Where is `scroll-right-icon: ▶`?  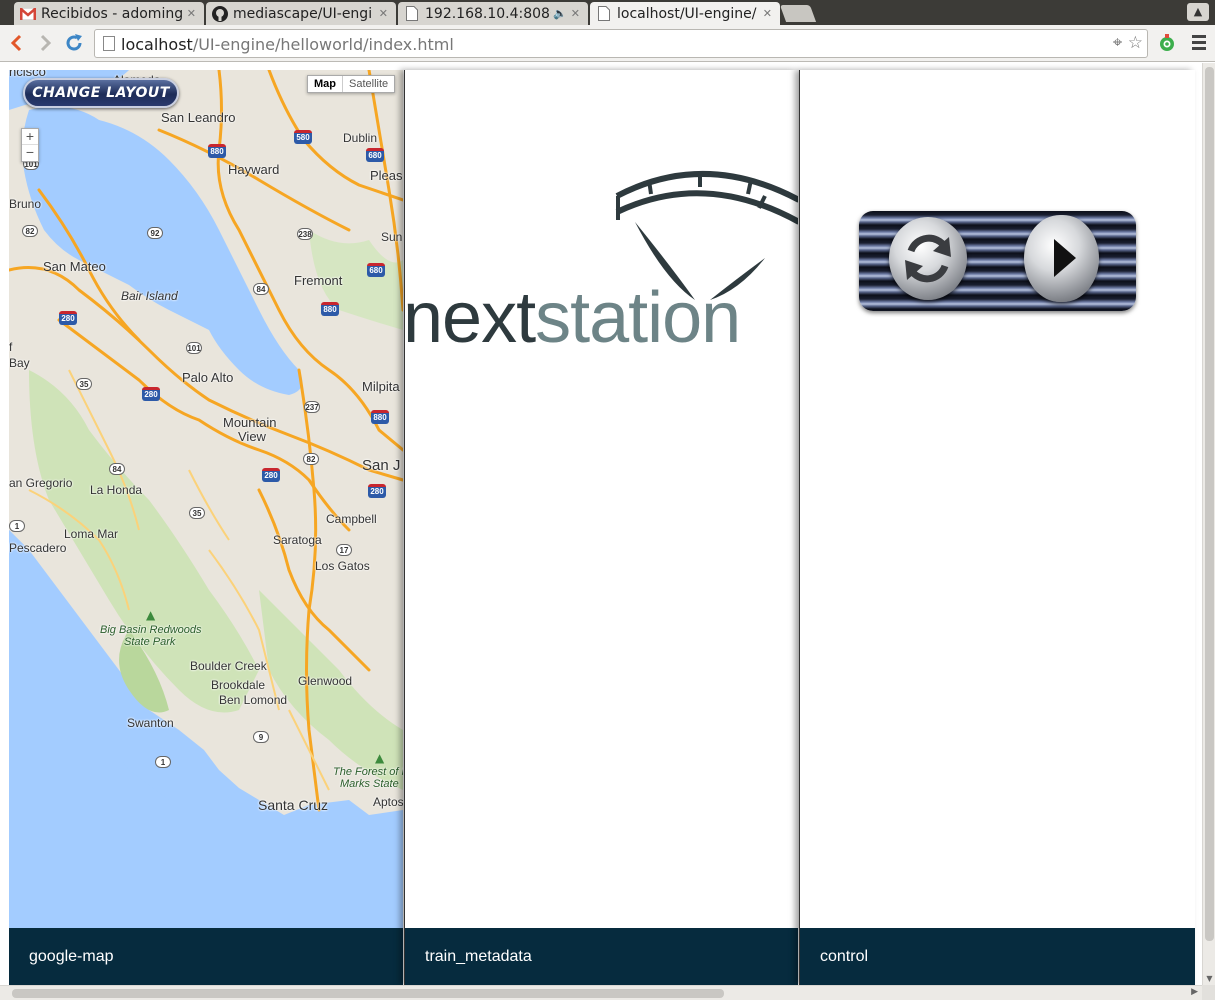
scroll-right-icon: ▶ is located at coordinates (1194, 992).